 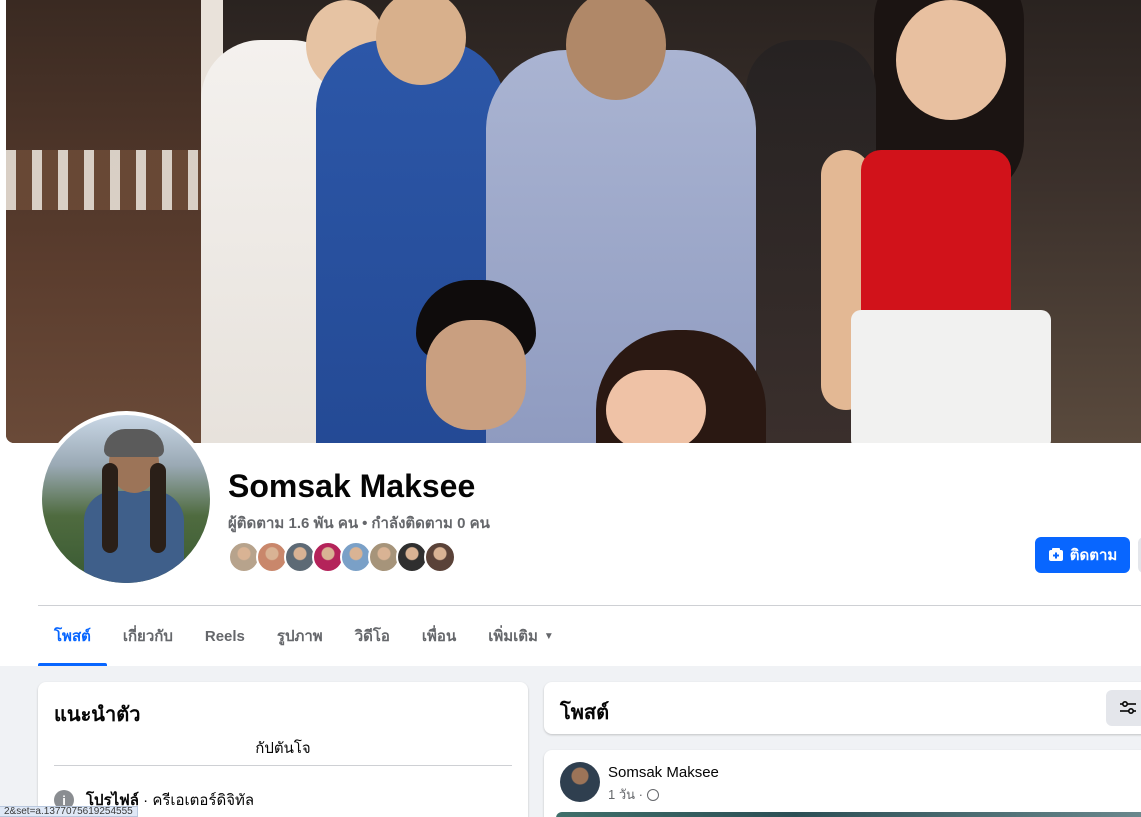 What do you see at coordinates (548, 636) in the screenshot?
I see `caret-down-icon: ▼` at bounding box center [548, 636].